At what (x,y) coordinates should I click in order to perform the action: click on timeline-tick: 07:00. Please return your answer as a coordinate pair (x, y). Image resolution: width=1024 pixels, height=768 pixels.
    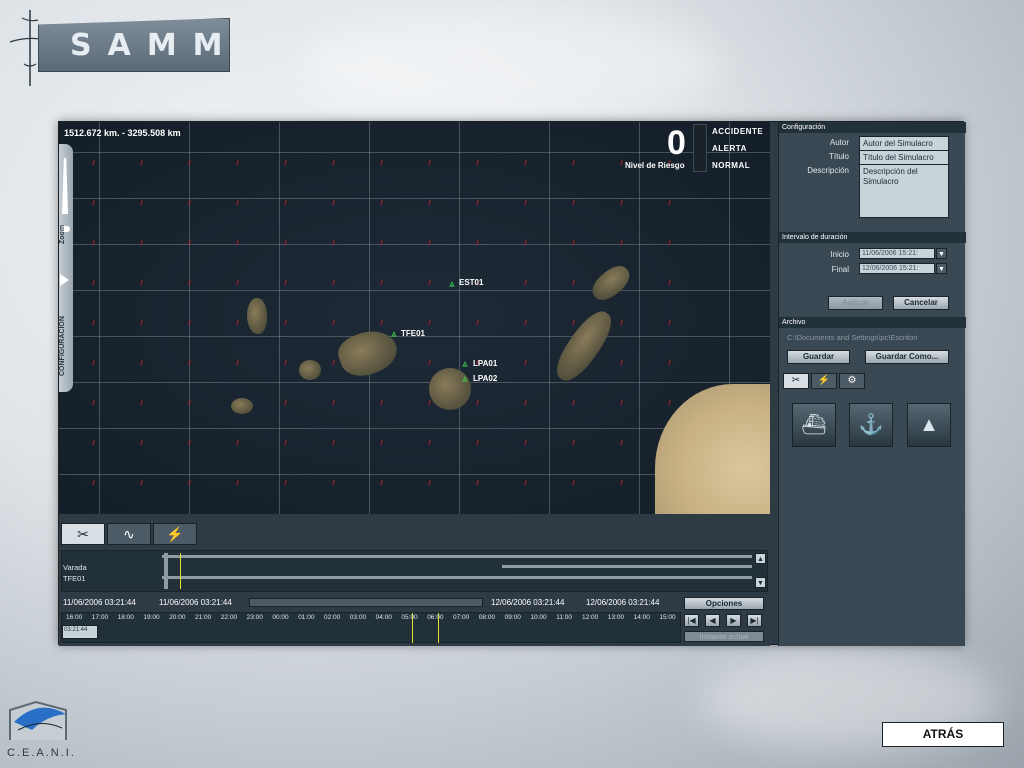
    Looking at the image, I should click on (461, 617).